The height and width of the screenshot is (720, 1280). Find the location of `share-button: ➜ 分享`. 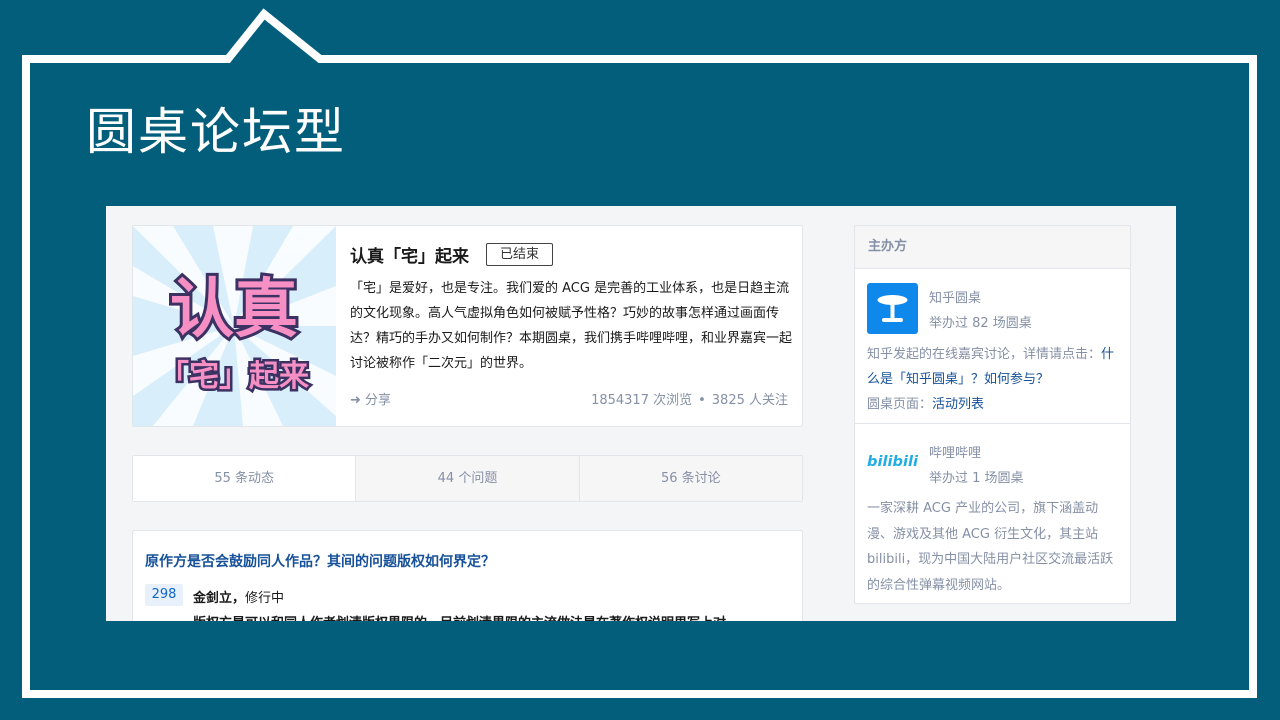

share-button: ➜ 分享 is located at coordinates (370, 398).